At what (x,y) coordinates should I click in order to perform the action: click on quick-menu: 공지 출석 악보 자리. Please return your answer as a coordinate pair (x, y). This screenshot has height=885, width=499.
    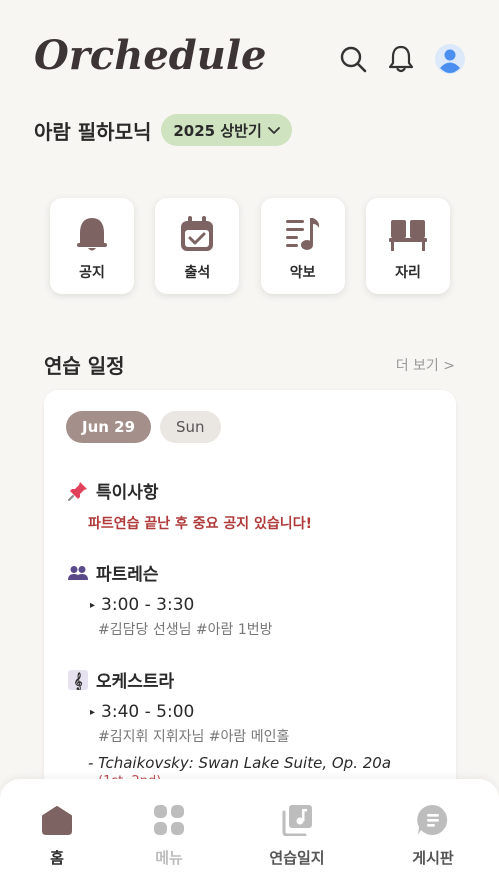
    Looking at the image, I should click on (250, 246).